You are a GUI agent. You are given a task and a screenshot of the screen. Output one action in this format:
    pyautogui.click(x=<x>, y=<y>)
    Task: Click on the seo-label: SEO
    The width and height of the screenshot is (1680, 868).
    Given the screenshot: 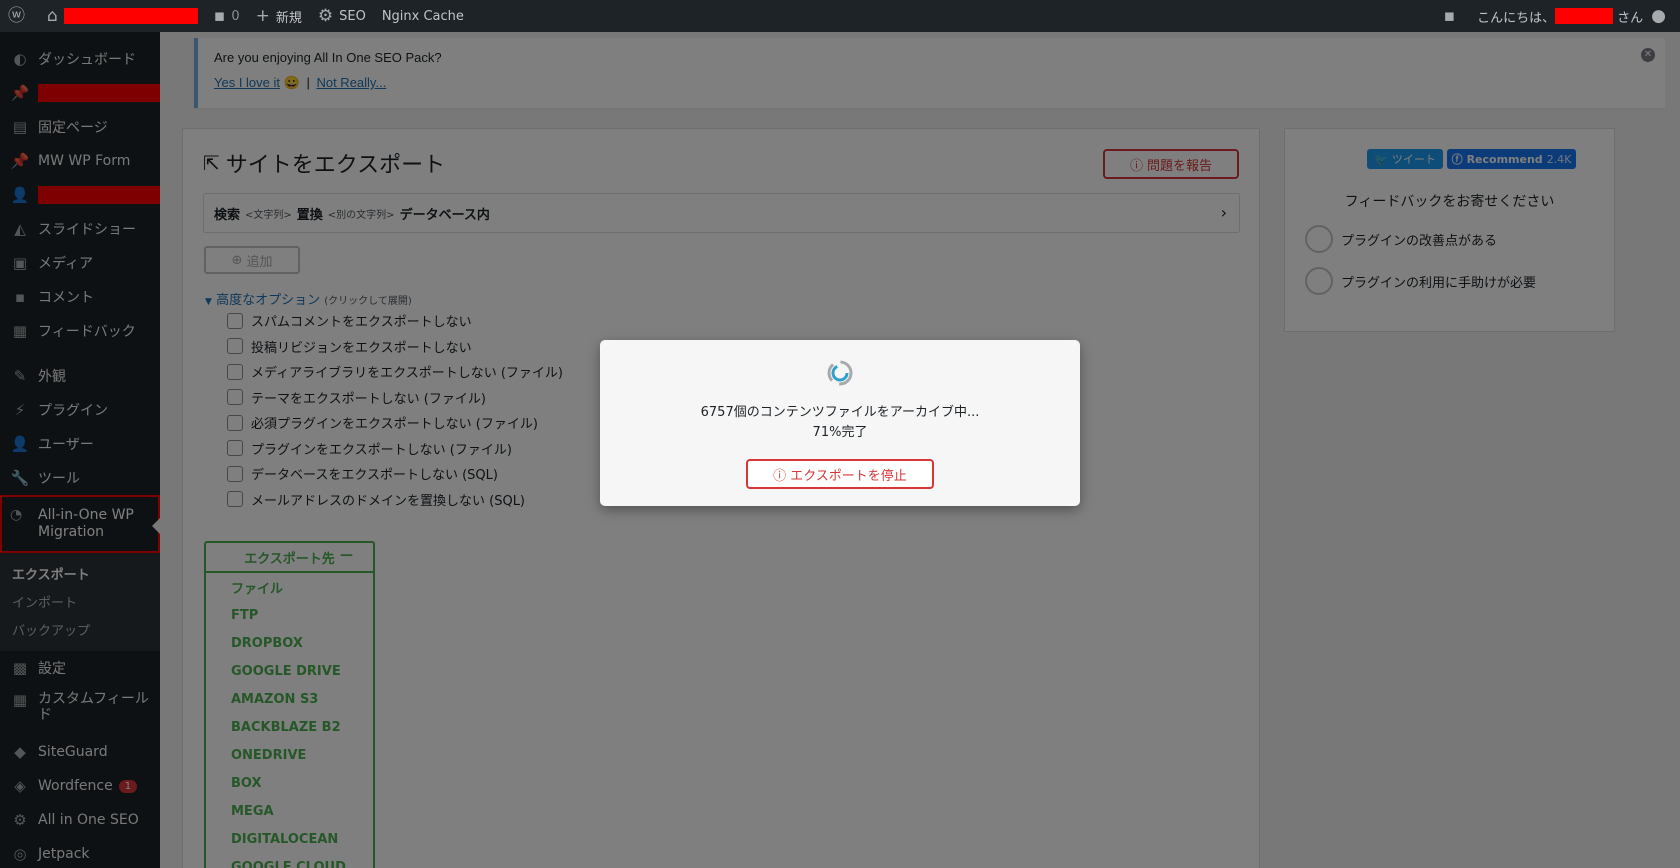 What is the action you would take?
    pyautogui.click(x=352, y=16)
    